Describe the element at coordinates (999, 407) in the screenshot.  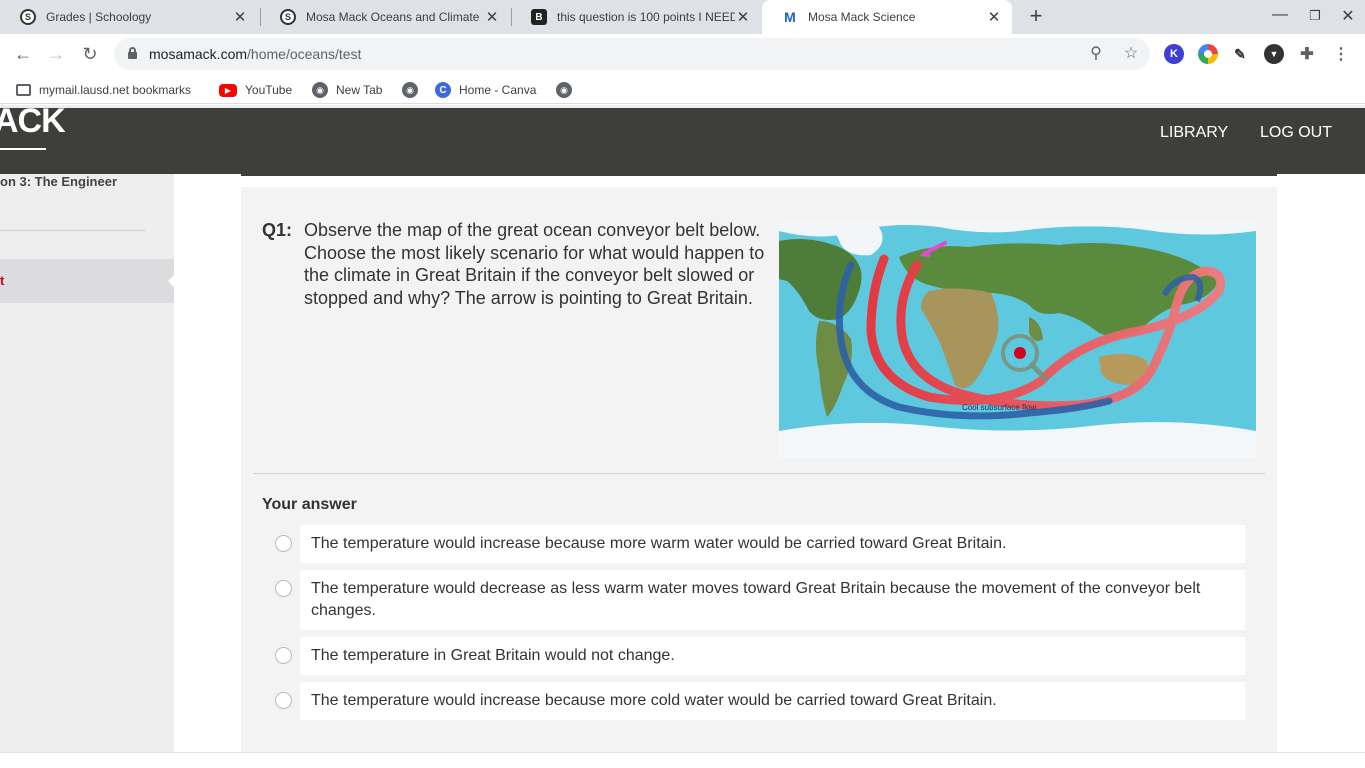
I see `map-caption: Cool subsurface flow` at that location.